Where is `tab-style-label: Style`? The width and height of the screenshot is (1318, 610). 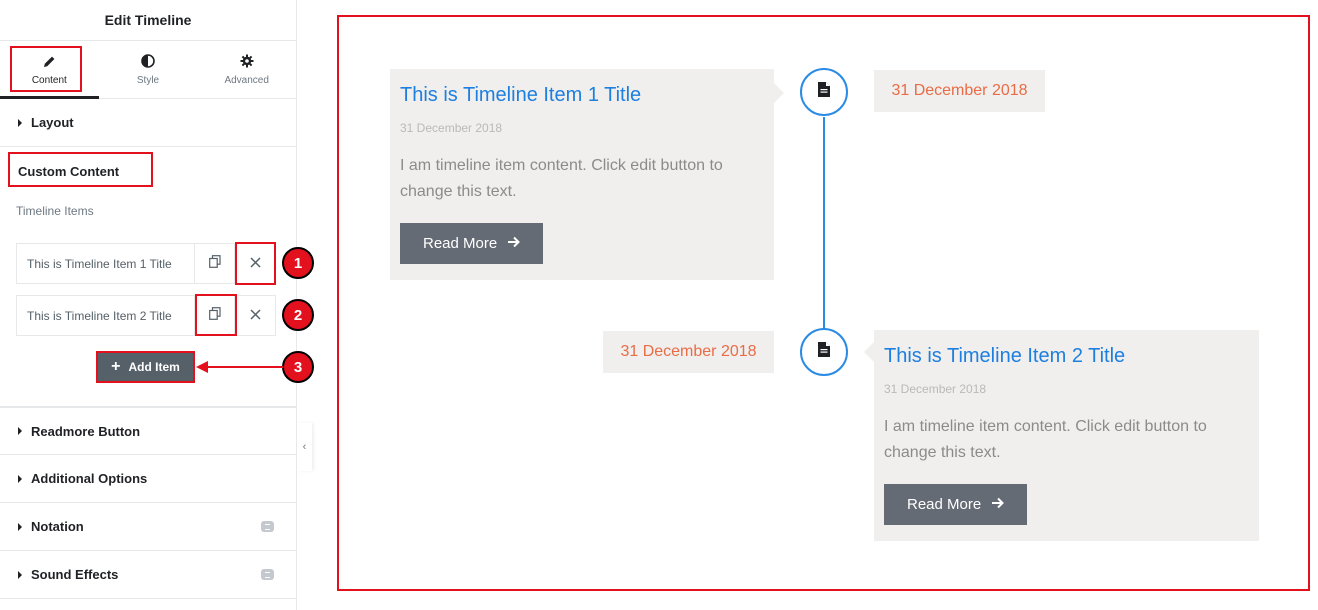 tab-style-label: Style is located at coordinates (148, 80).